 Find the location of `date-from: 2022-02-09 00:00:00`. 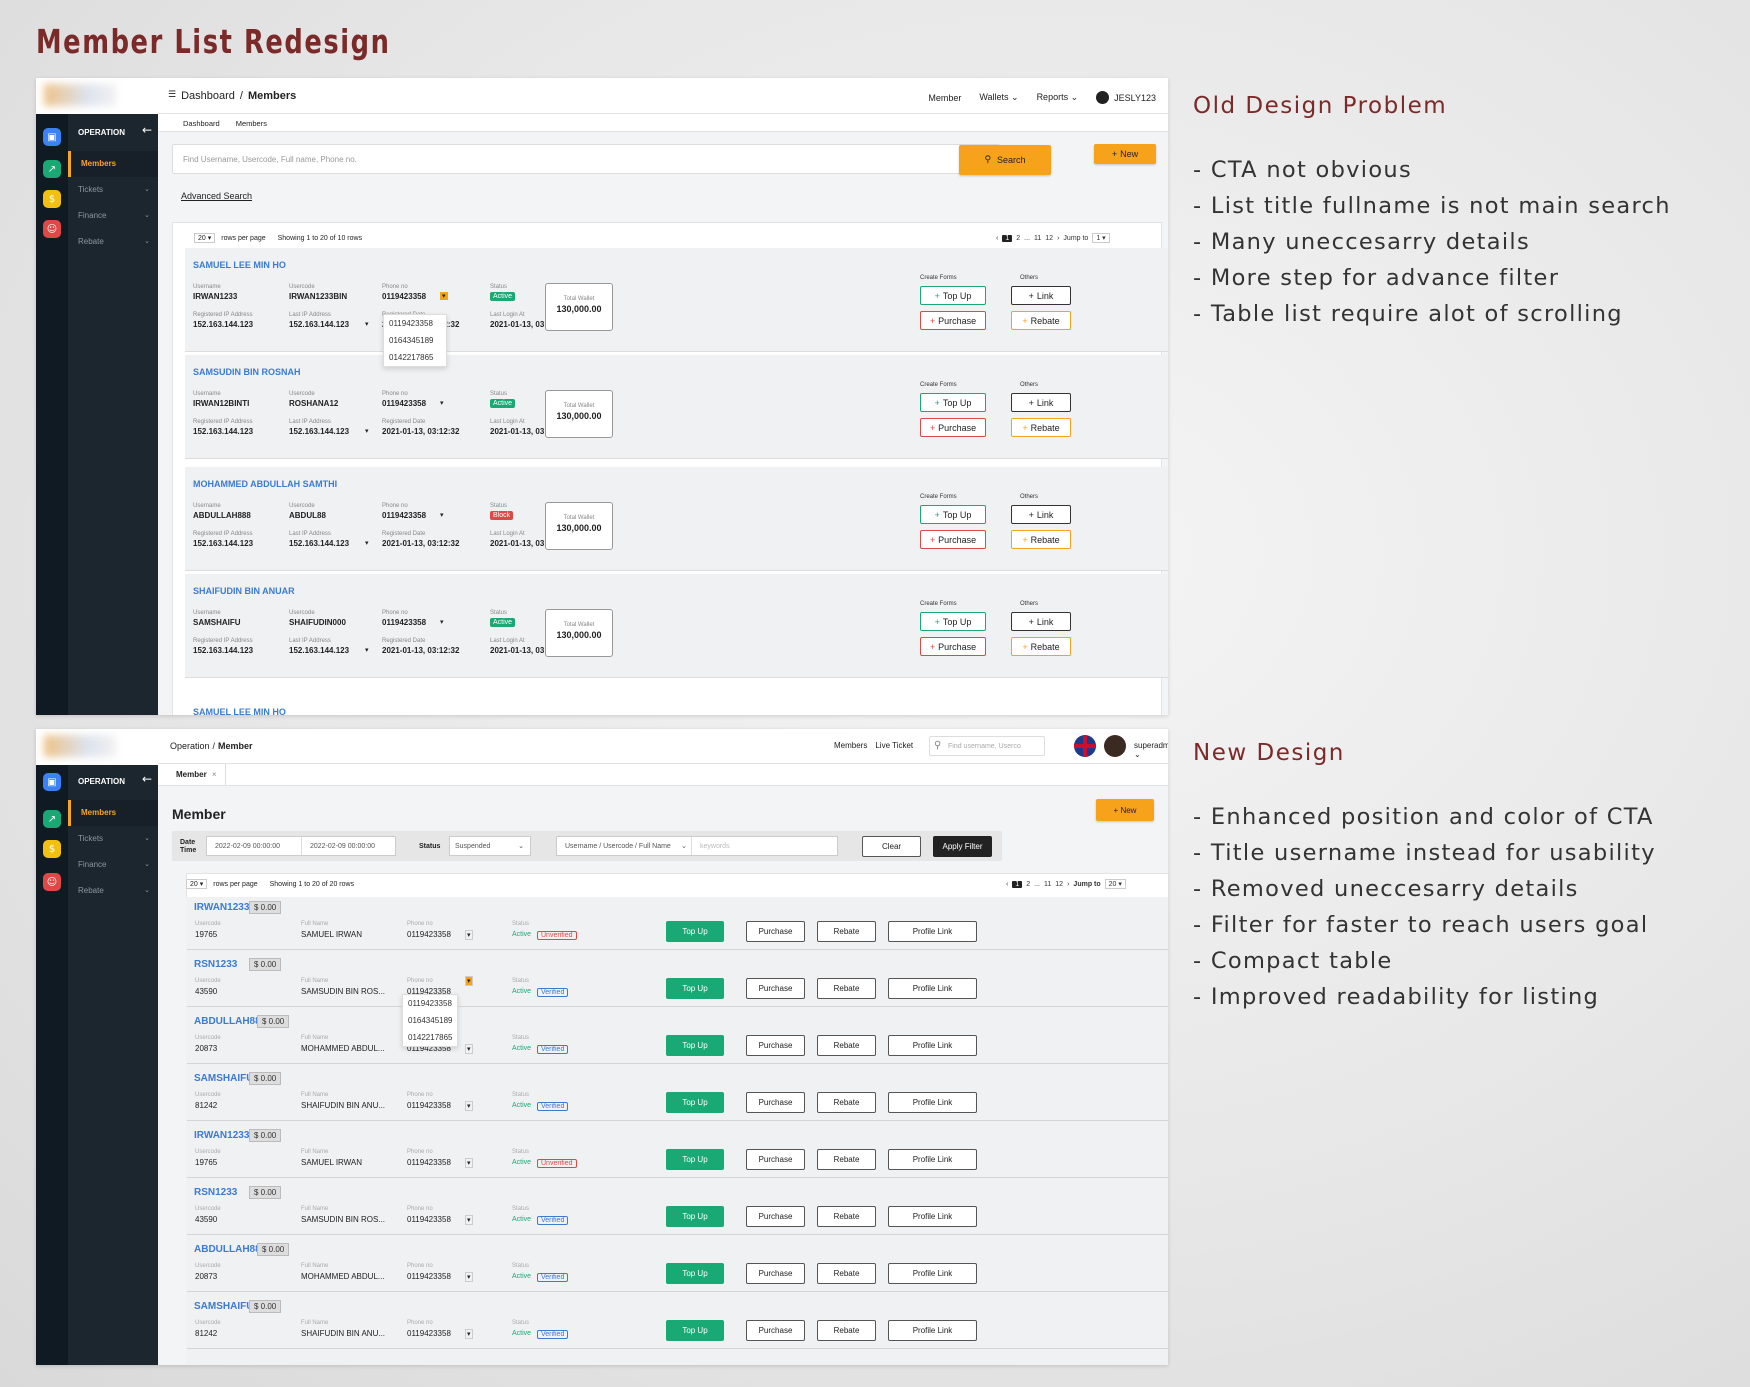

date-from: 2022-02-09 00:00:00 is located at coordinates (254, 846).